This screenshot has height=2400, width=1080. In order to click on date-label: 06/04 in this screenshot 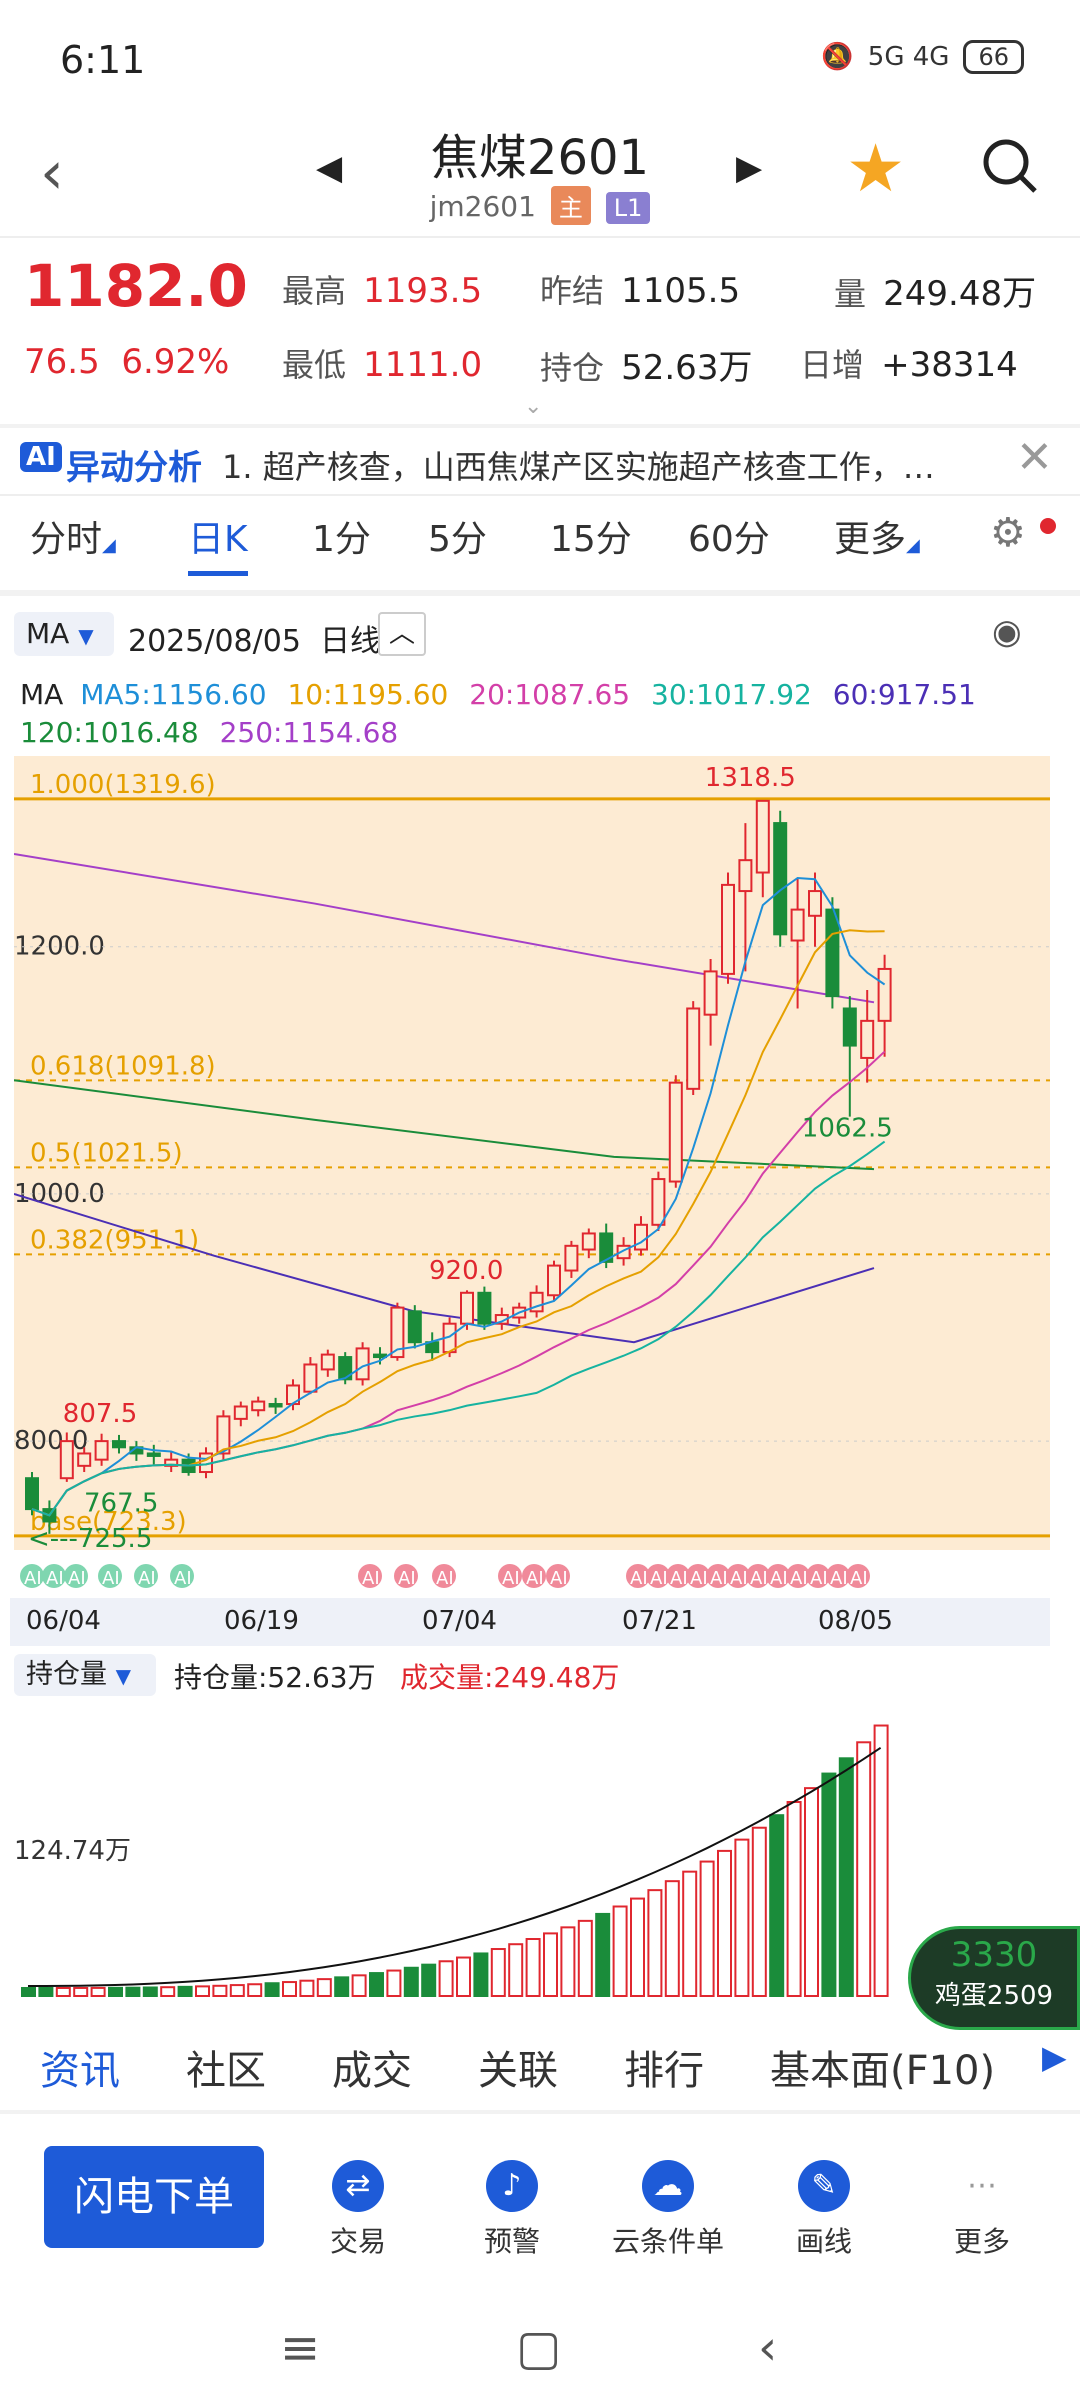, I will do `click(63, 1621)`.